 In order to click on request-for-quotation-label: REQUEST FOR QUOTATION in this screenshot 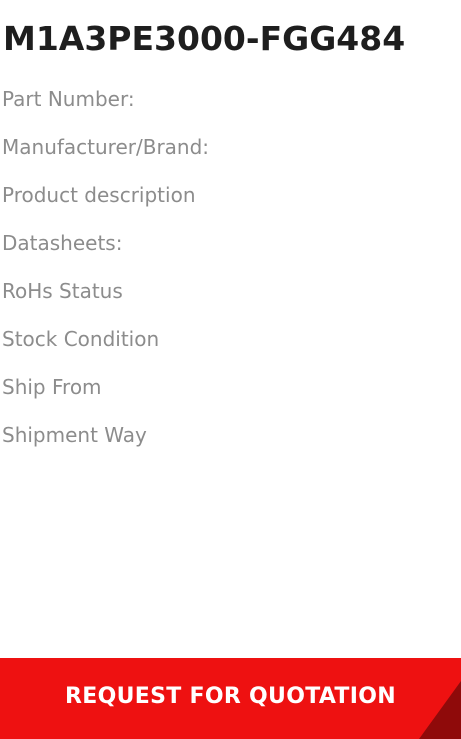, I will do `click(230, 696)`.